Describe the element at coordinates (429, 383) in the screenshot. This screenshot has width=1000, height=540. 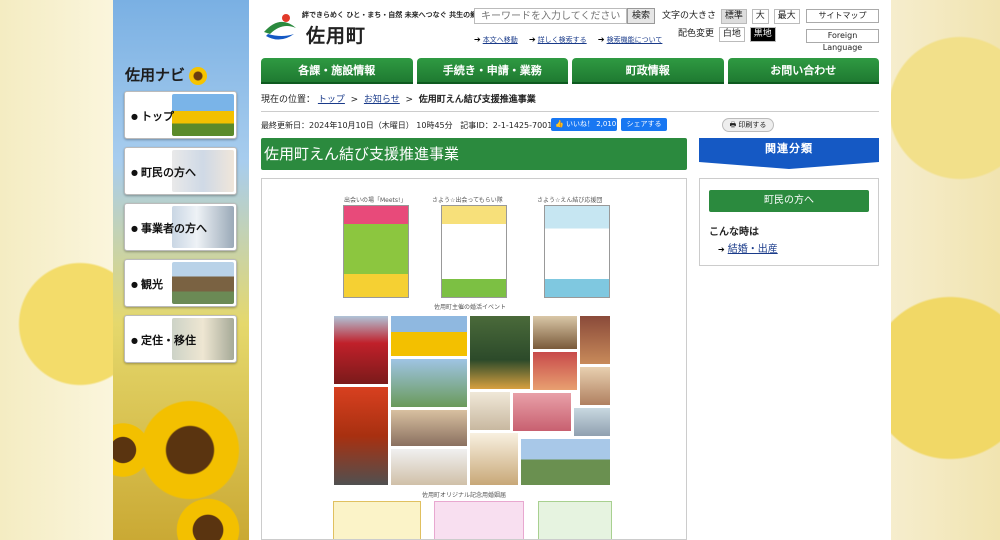
I see `landscape-photo` at that location.